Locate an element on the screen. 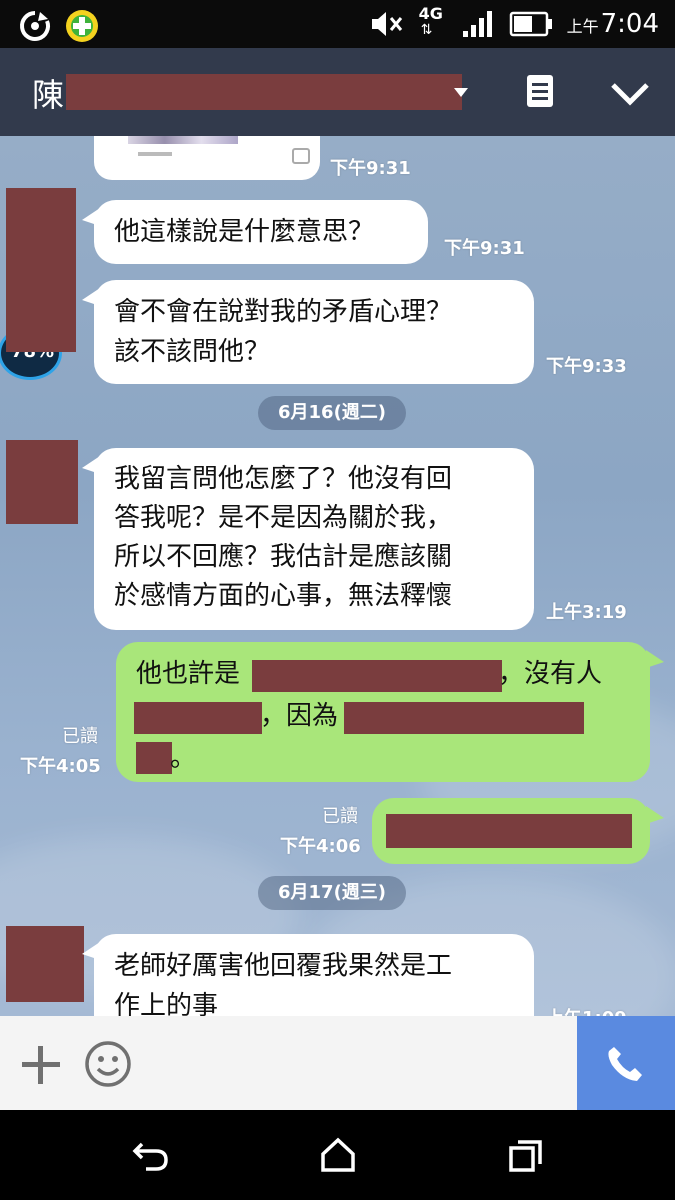  card-share-icon is located at coordinates (301, 156).